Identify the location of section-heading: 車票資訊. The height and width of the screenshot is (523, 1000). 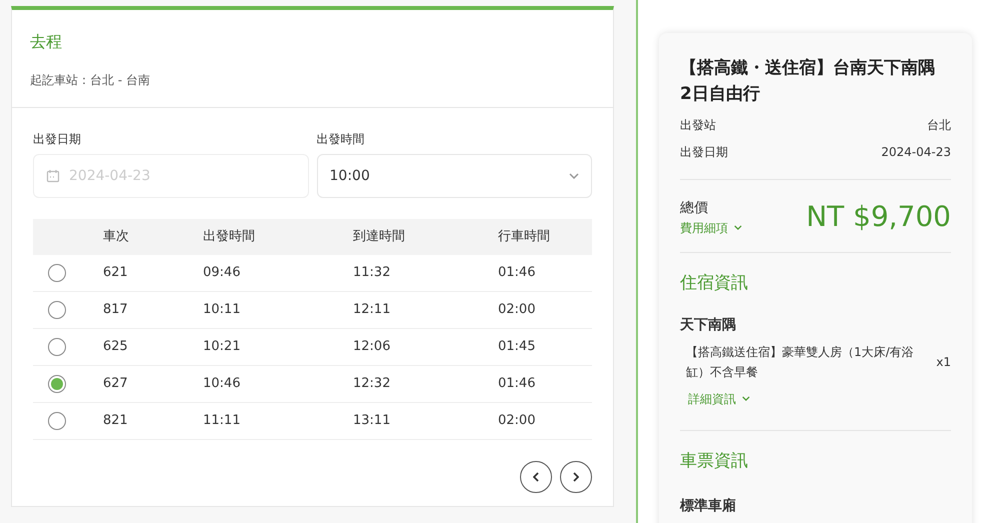
(714, 461).